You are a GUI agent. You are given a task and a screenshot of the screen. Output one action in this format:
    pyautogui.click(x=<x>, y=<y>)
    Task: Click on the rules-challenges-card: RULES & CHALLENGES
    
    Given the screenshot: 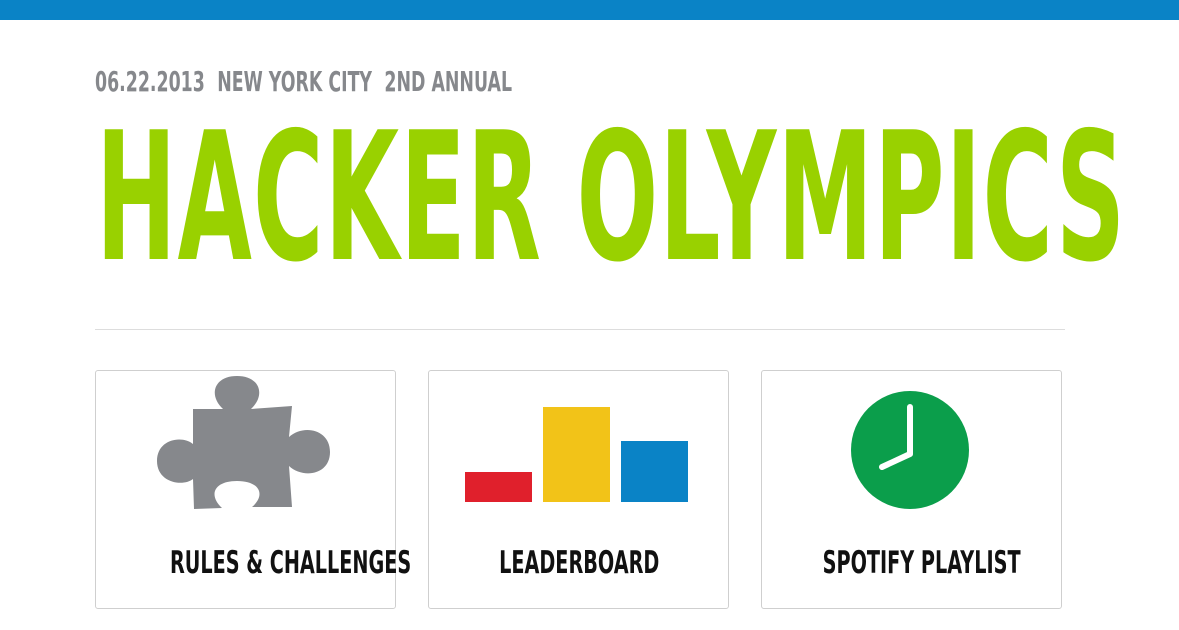 What is the action you would take?
    pyautogui.click(x=253, y=489)
    